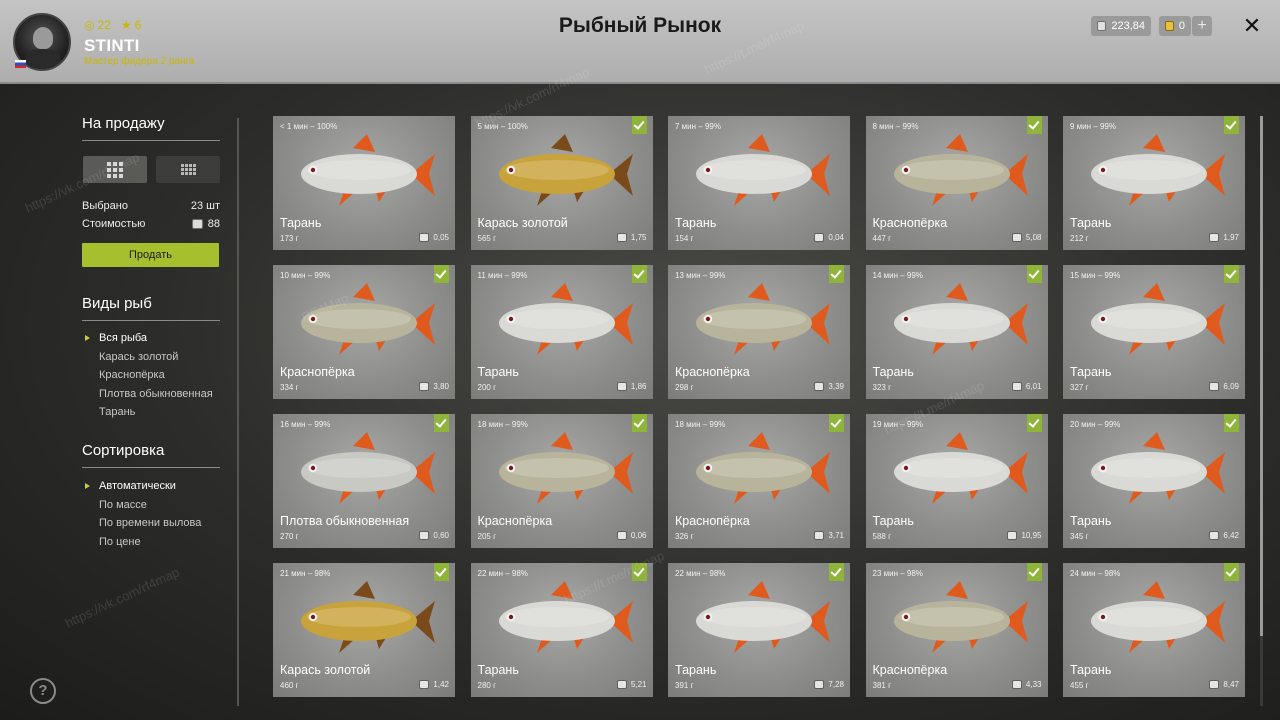 This screenshot has width=1280, height=720. I want to click on fish-weight: 212 г, so click(1079, 238).